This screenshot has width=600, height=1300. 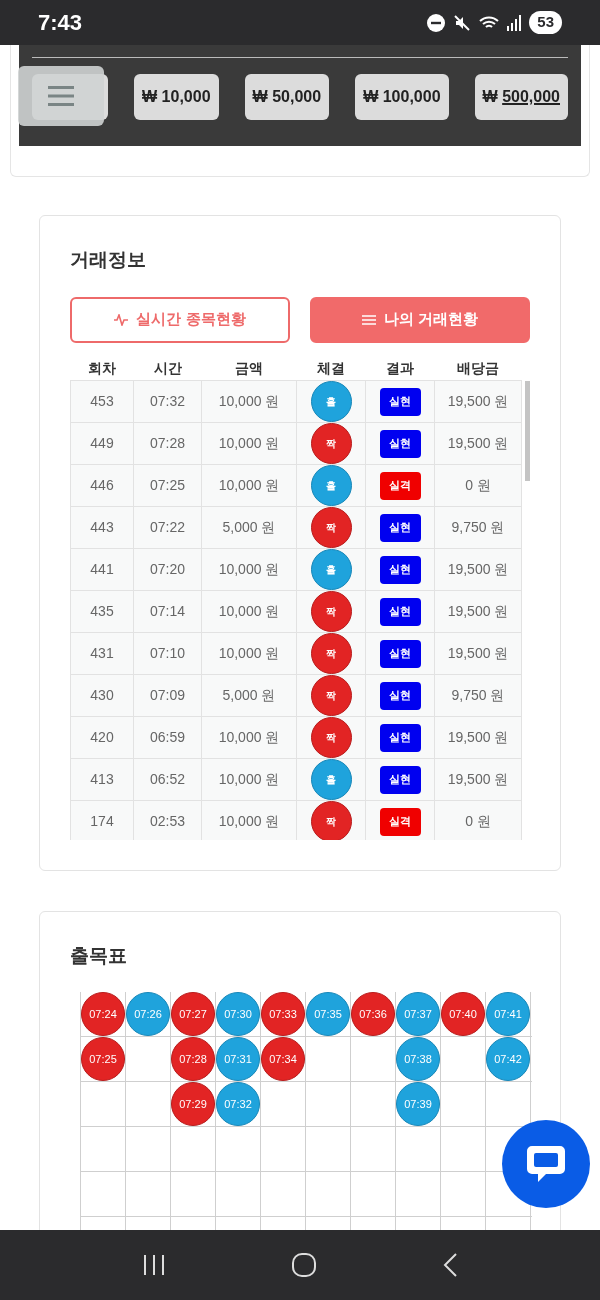 What do you see at coordinates (463, 1014) in the screenshot?
I see `bead: 07:40` at bounding box center [463, 1014].